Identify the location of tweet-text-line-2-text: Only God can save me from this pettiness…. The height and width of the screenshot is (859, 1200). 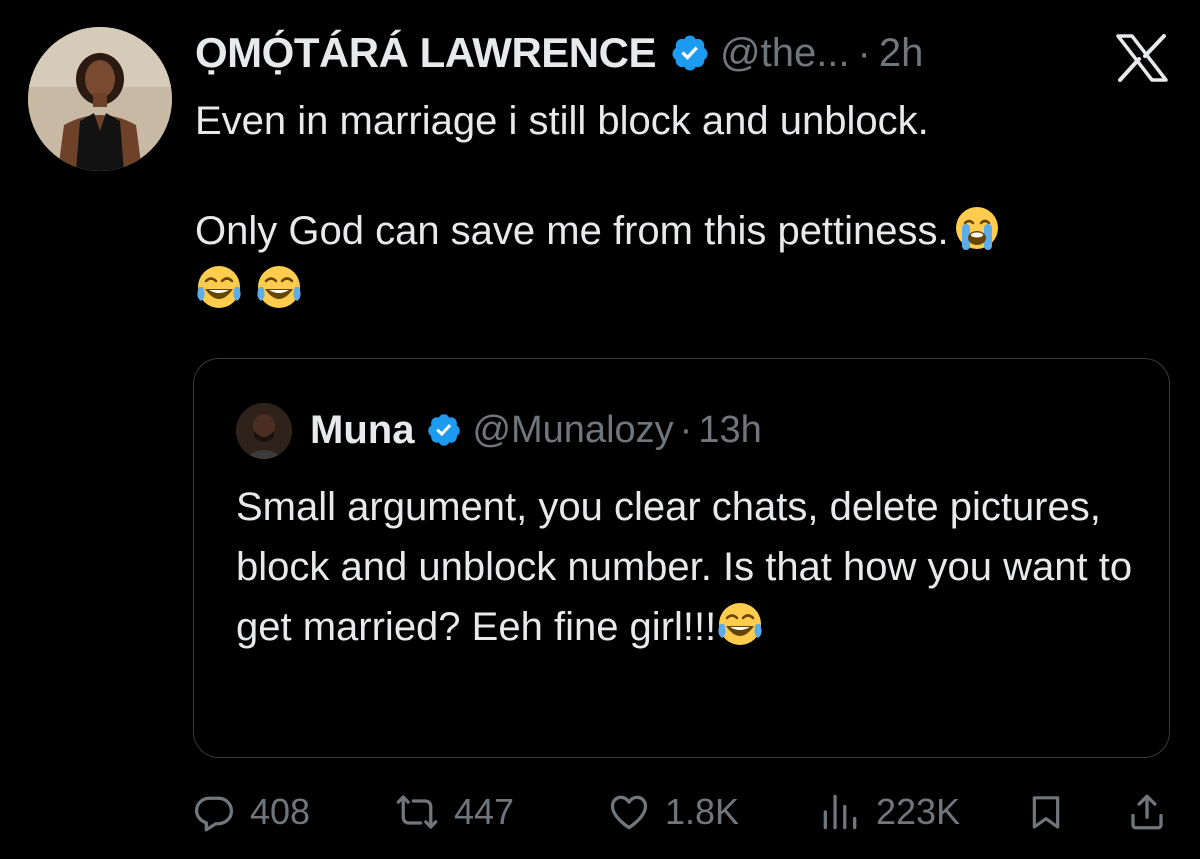
(572, 231).